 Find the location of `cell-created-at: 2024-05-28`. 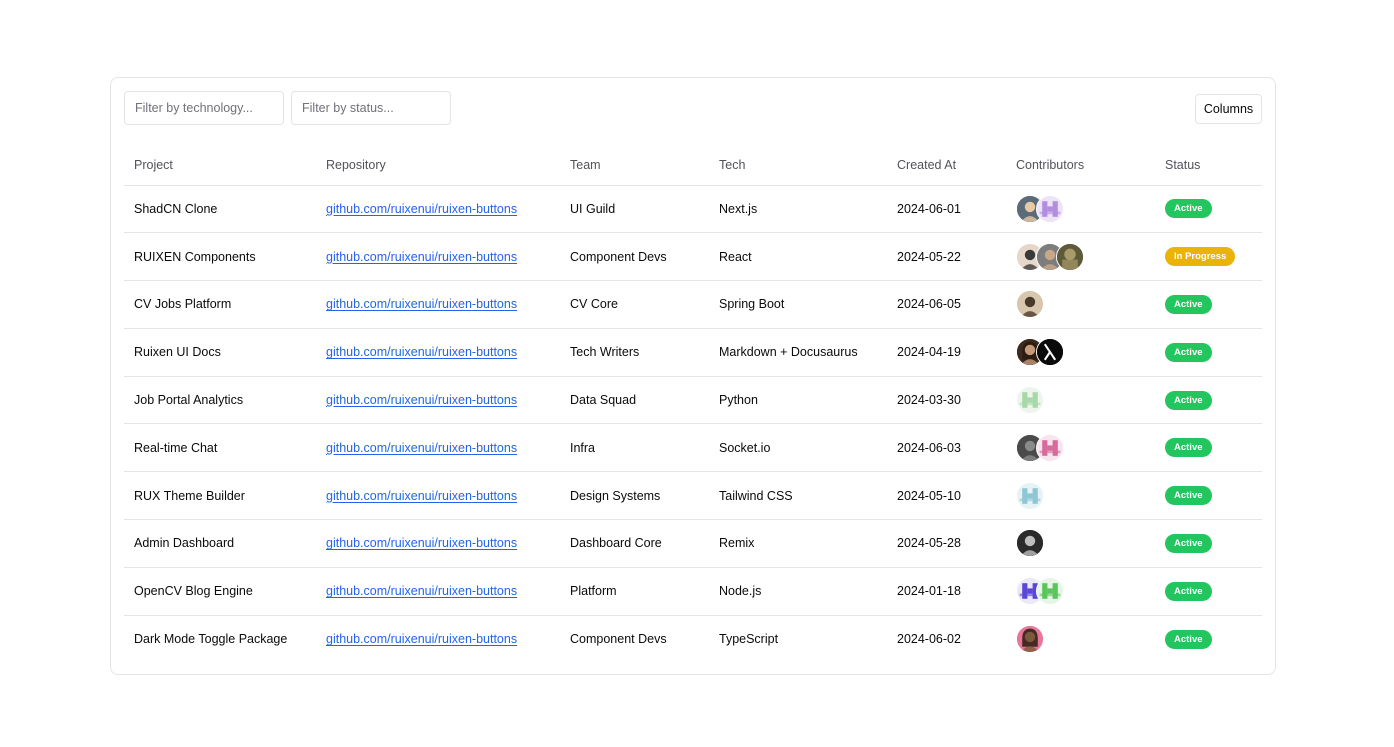

cell-created-at: 2024-05-28 is located at coordinates (946, 543).